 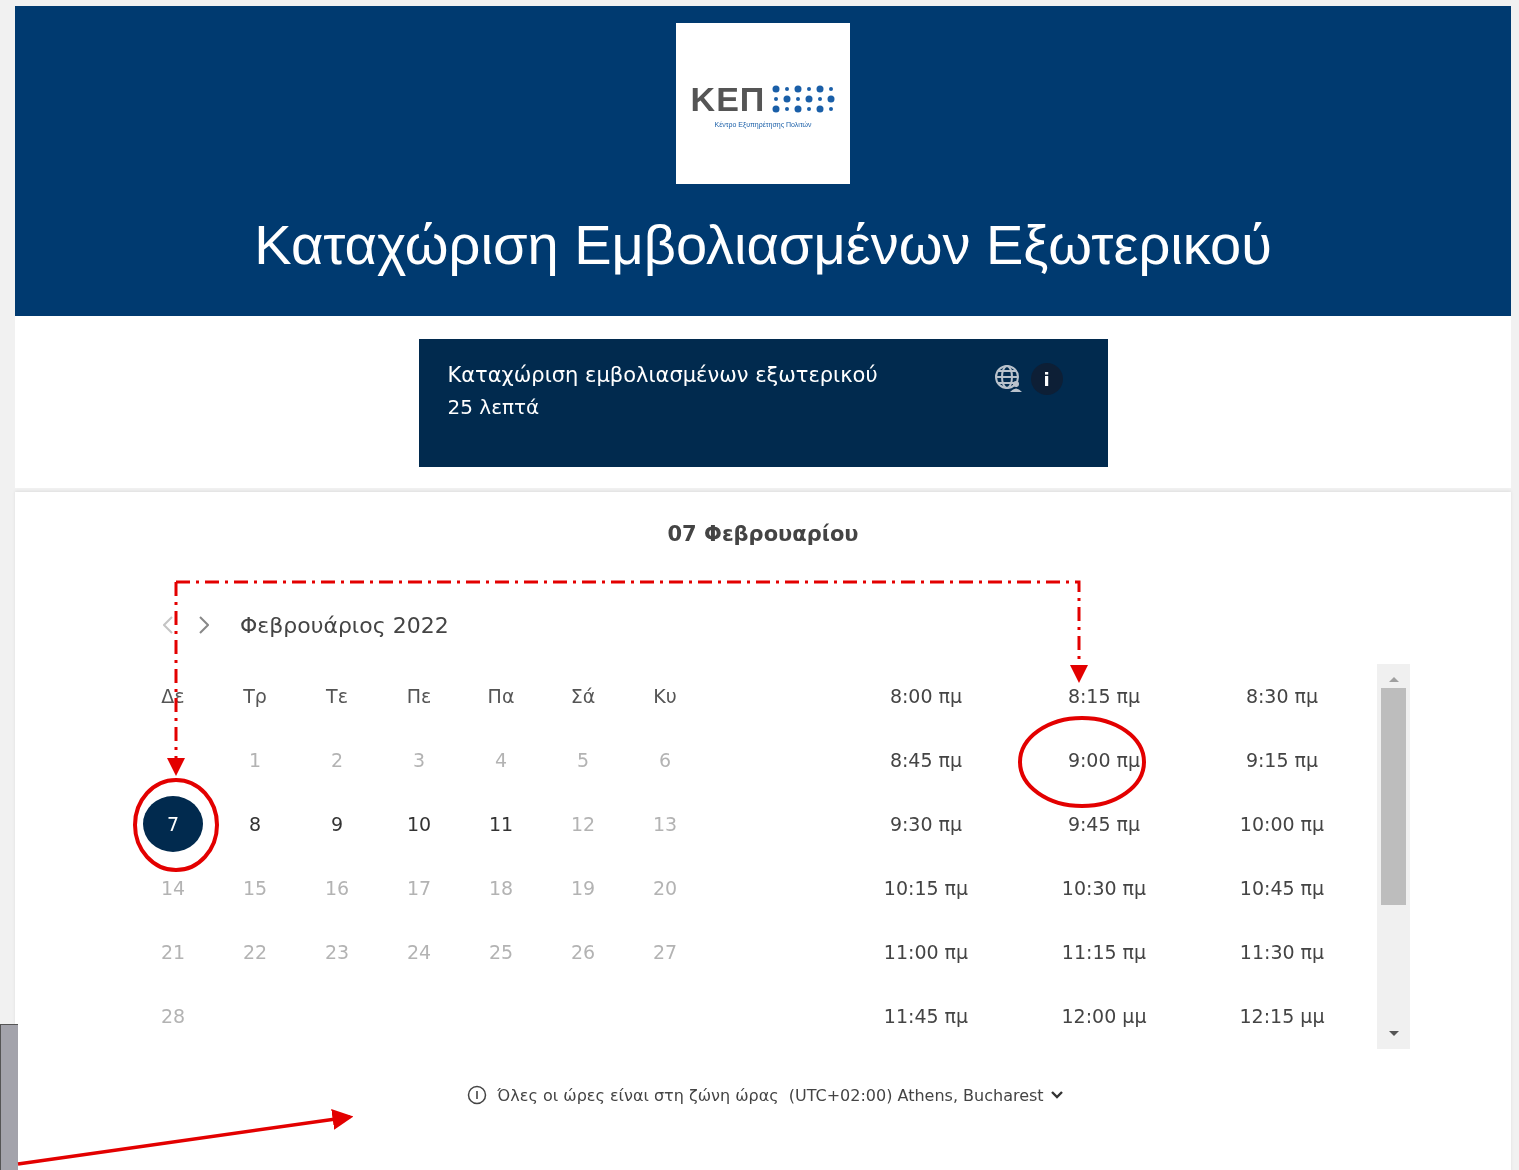 What do you see at coordinates (926, 1016) in the screenshot?
I see `time-slot: 11:45 πμ` at bounding box center [926, 1016].